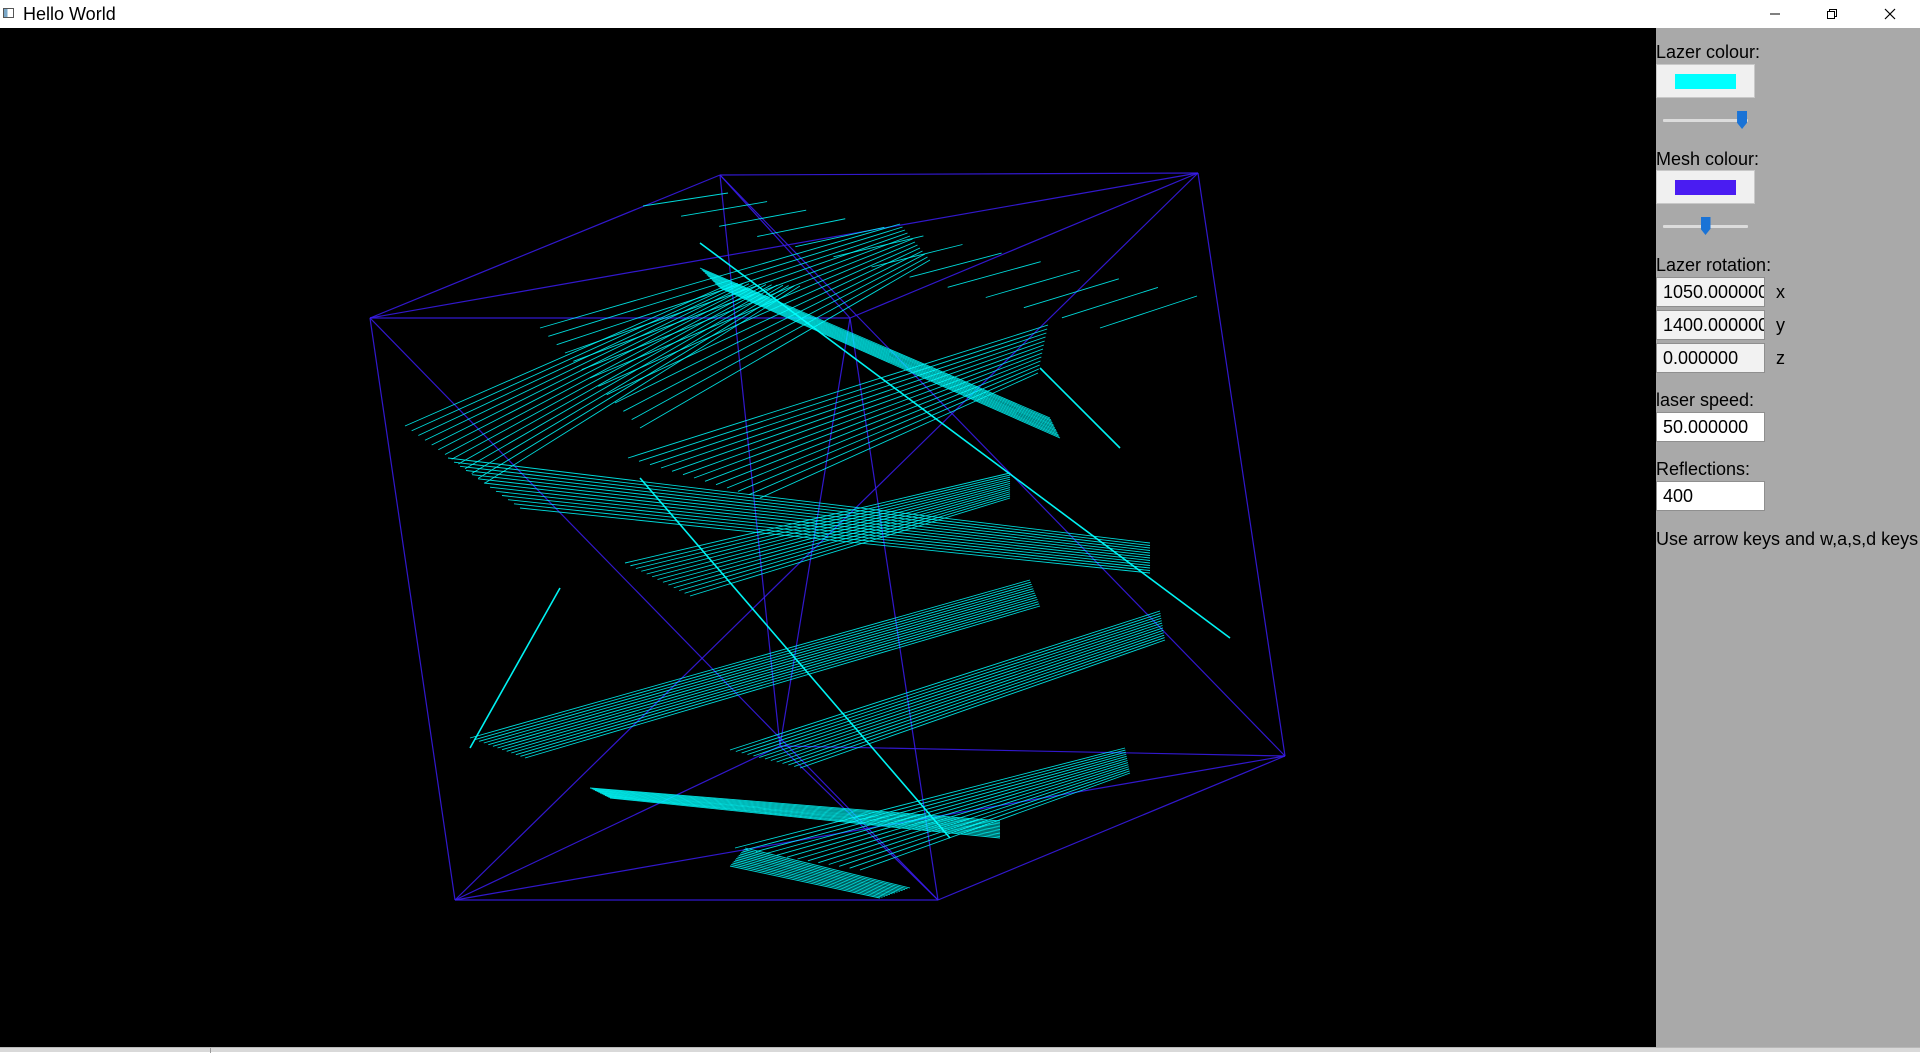 This screenshot has width=1920, height=1053. I want to click on close-button, so click(1889, 14).